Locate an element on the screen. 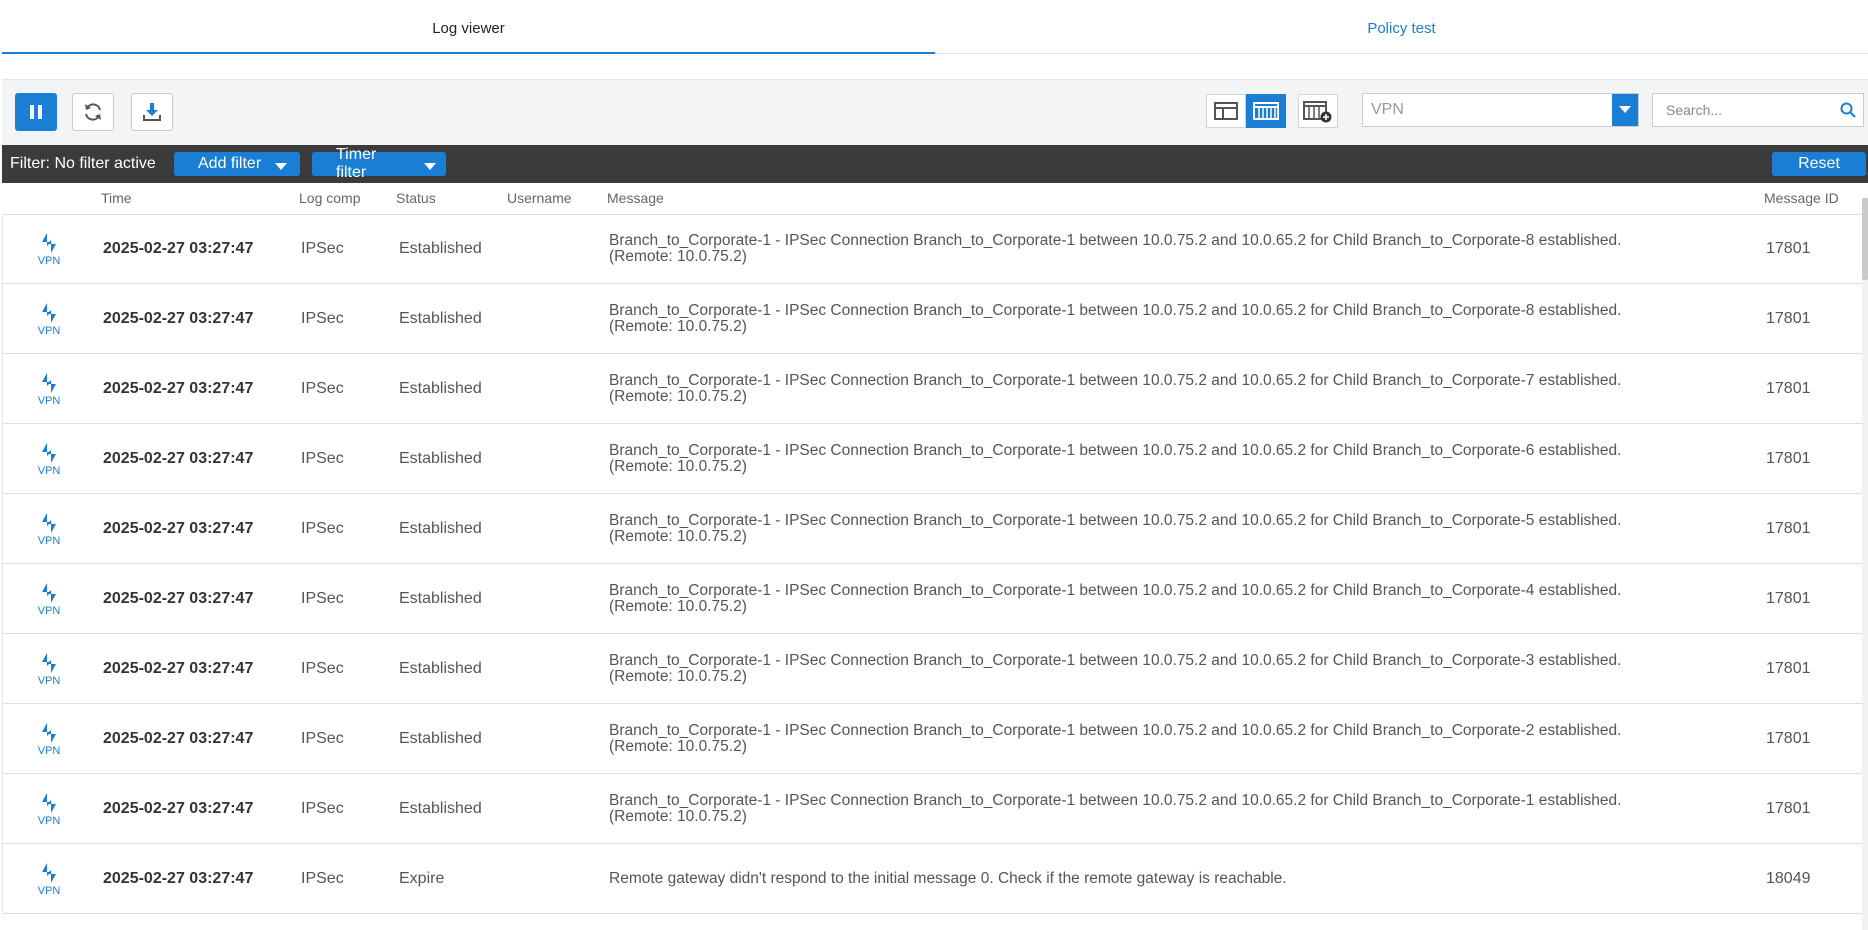 Image resolution: width=1868 pixels, height=930 pixels. column-header-time: Time is located at coordinates (116, 198).